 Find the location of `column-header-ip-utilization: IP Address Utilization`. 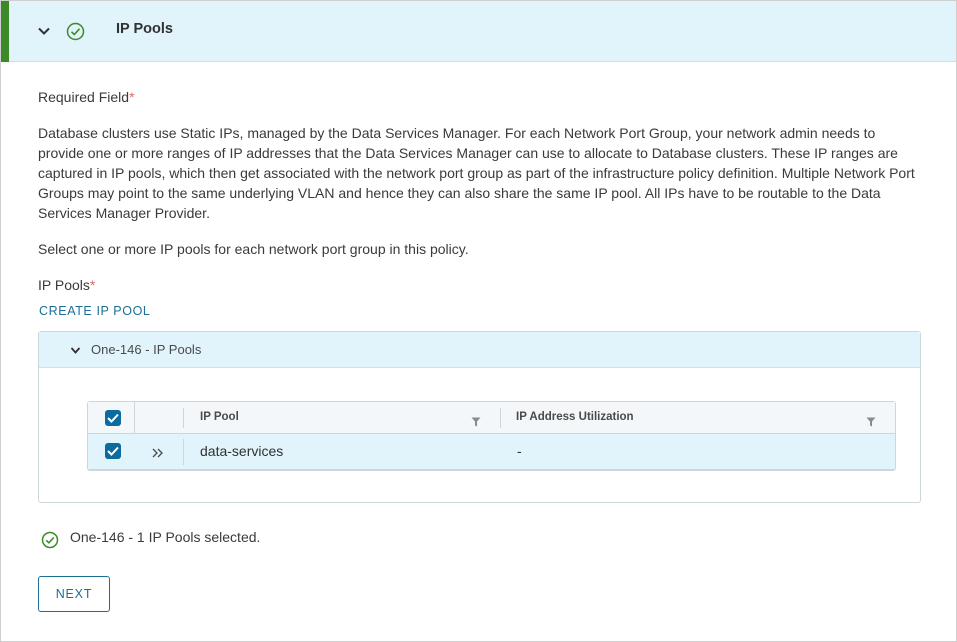

column-header-ip-utilization: IP Address Utilization is located at coordinates (575, 417).